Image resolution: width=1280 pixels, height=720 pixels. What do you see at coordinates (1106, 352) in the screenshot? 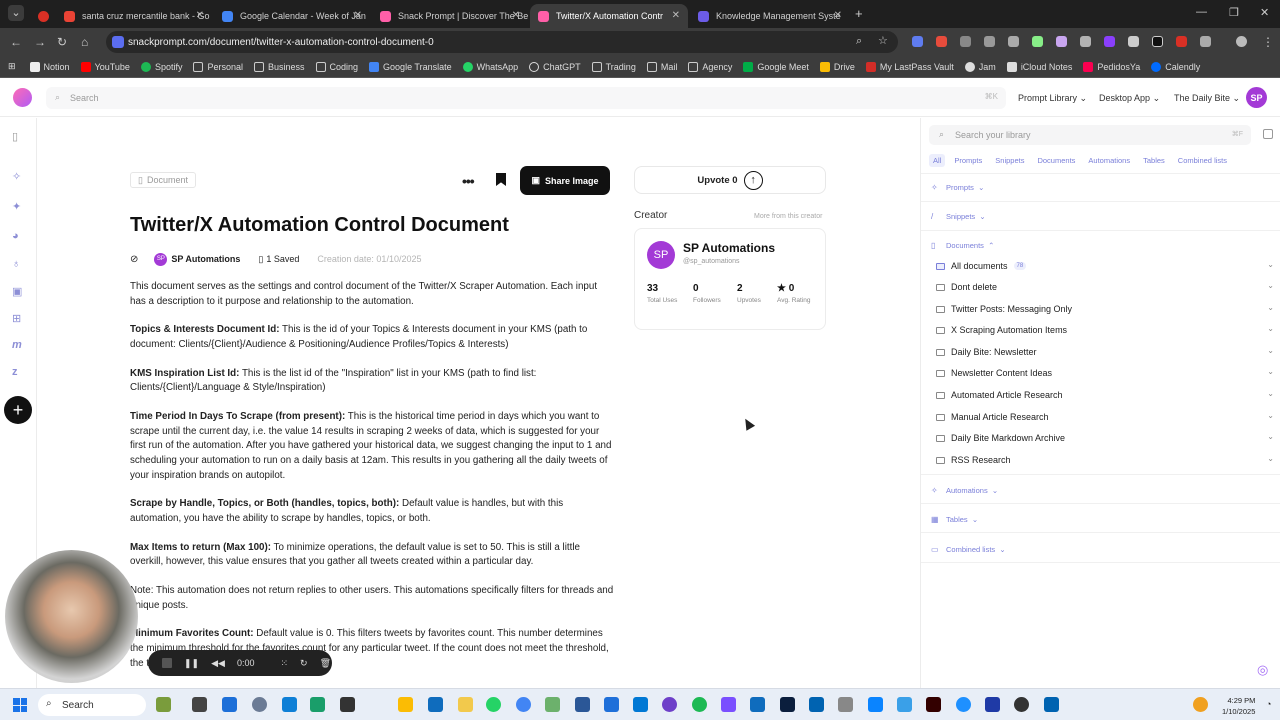
I see `folder-item: Daily Bite: Newsletter ⌄` at bounding box center [1106, 352].